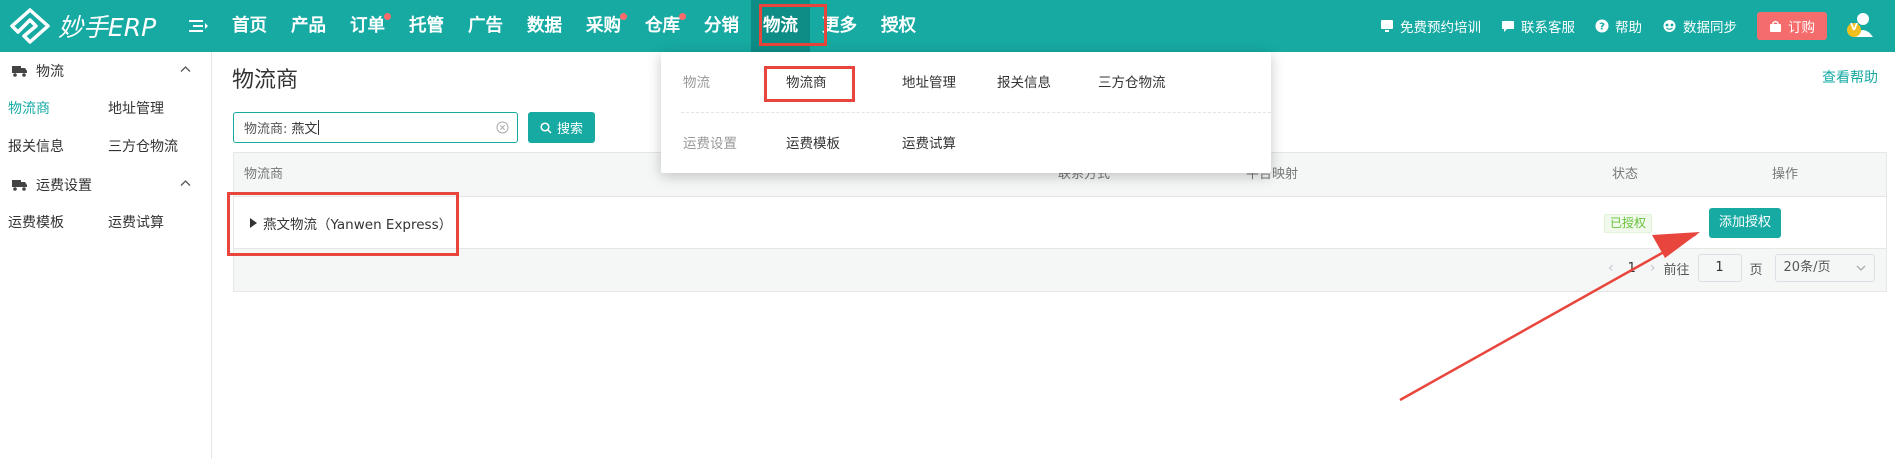 This screenshot has height=459, width=1895. What do you see at coordinates (1508, 26) in the screenshot?
I see `chat-icon` at bounding box center [1508, 26].